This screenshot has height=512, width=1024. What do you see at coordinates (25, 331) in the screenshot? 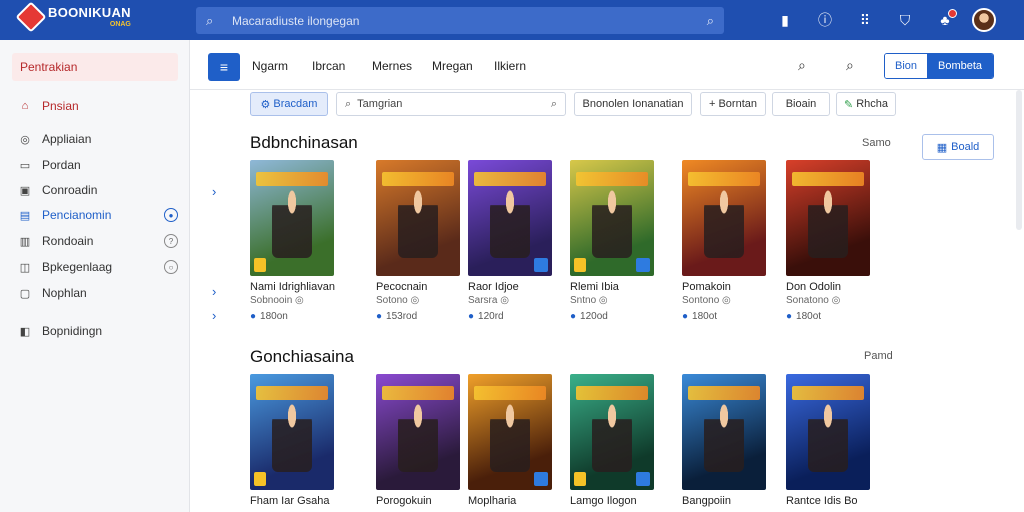
I see `download-icon: ◧` at bounding box center [25, 331].